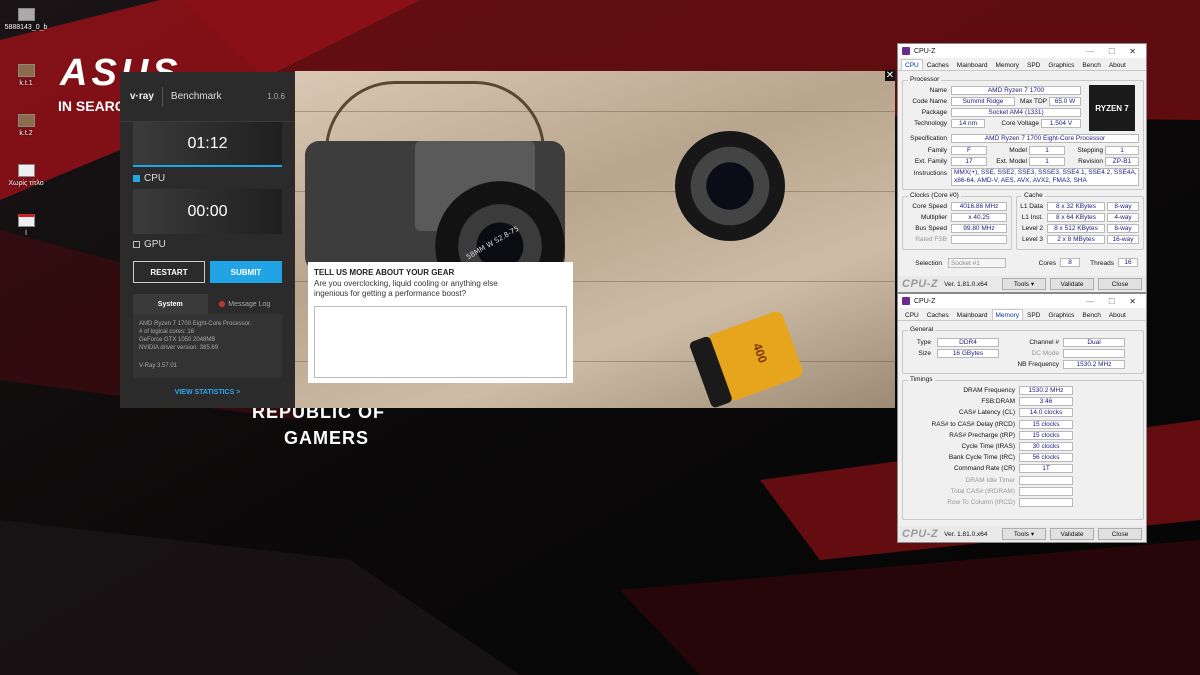  I want to click on tab-message-log: Message Log, so click(245, 304).